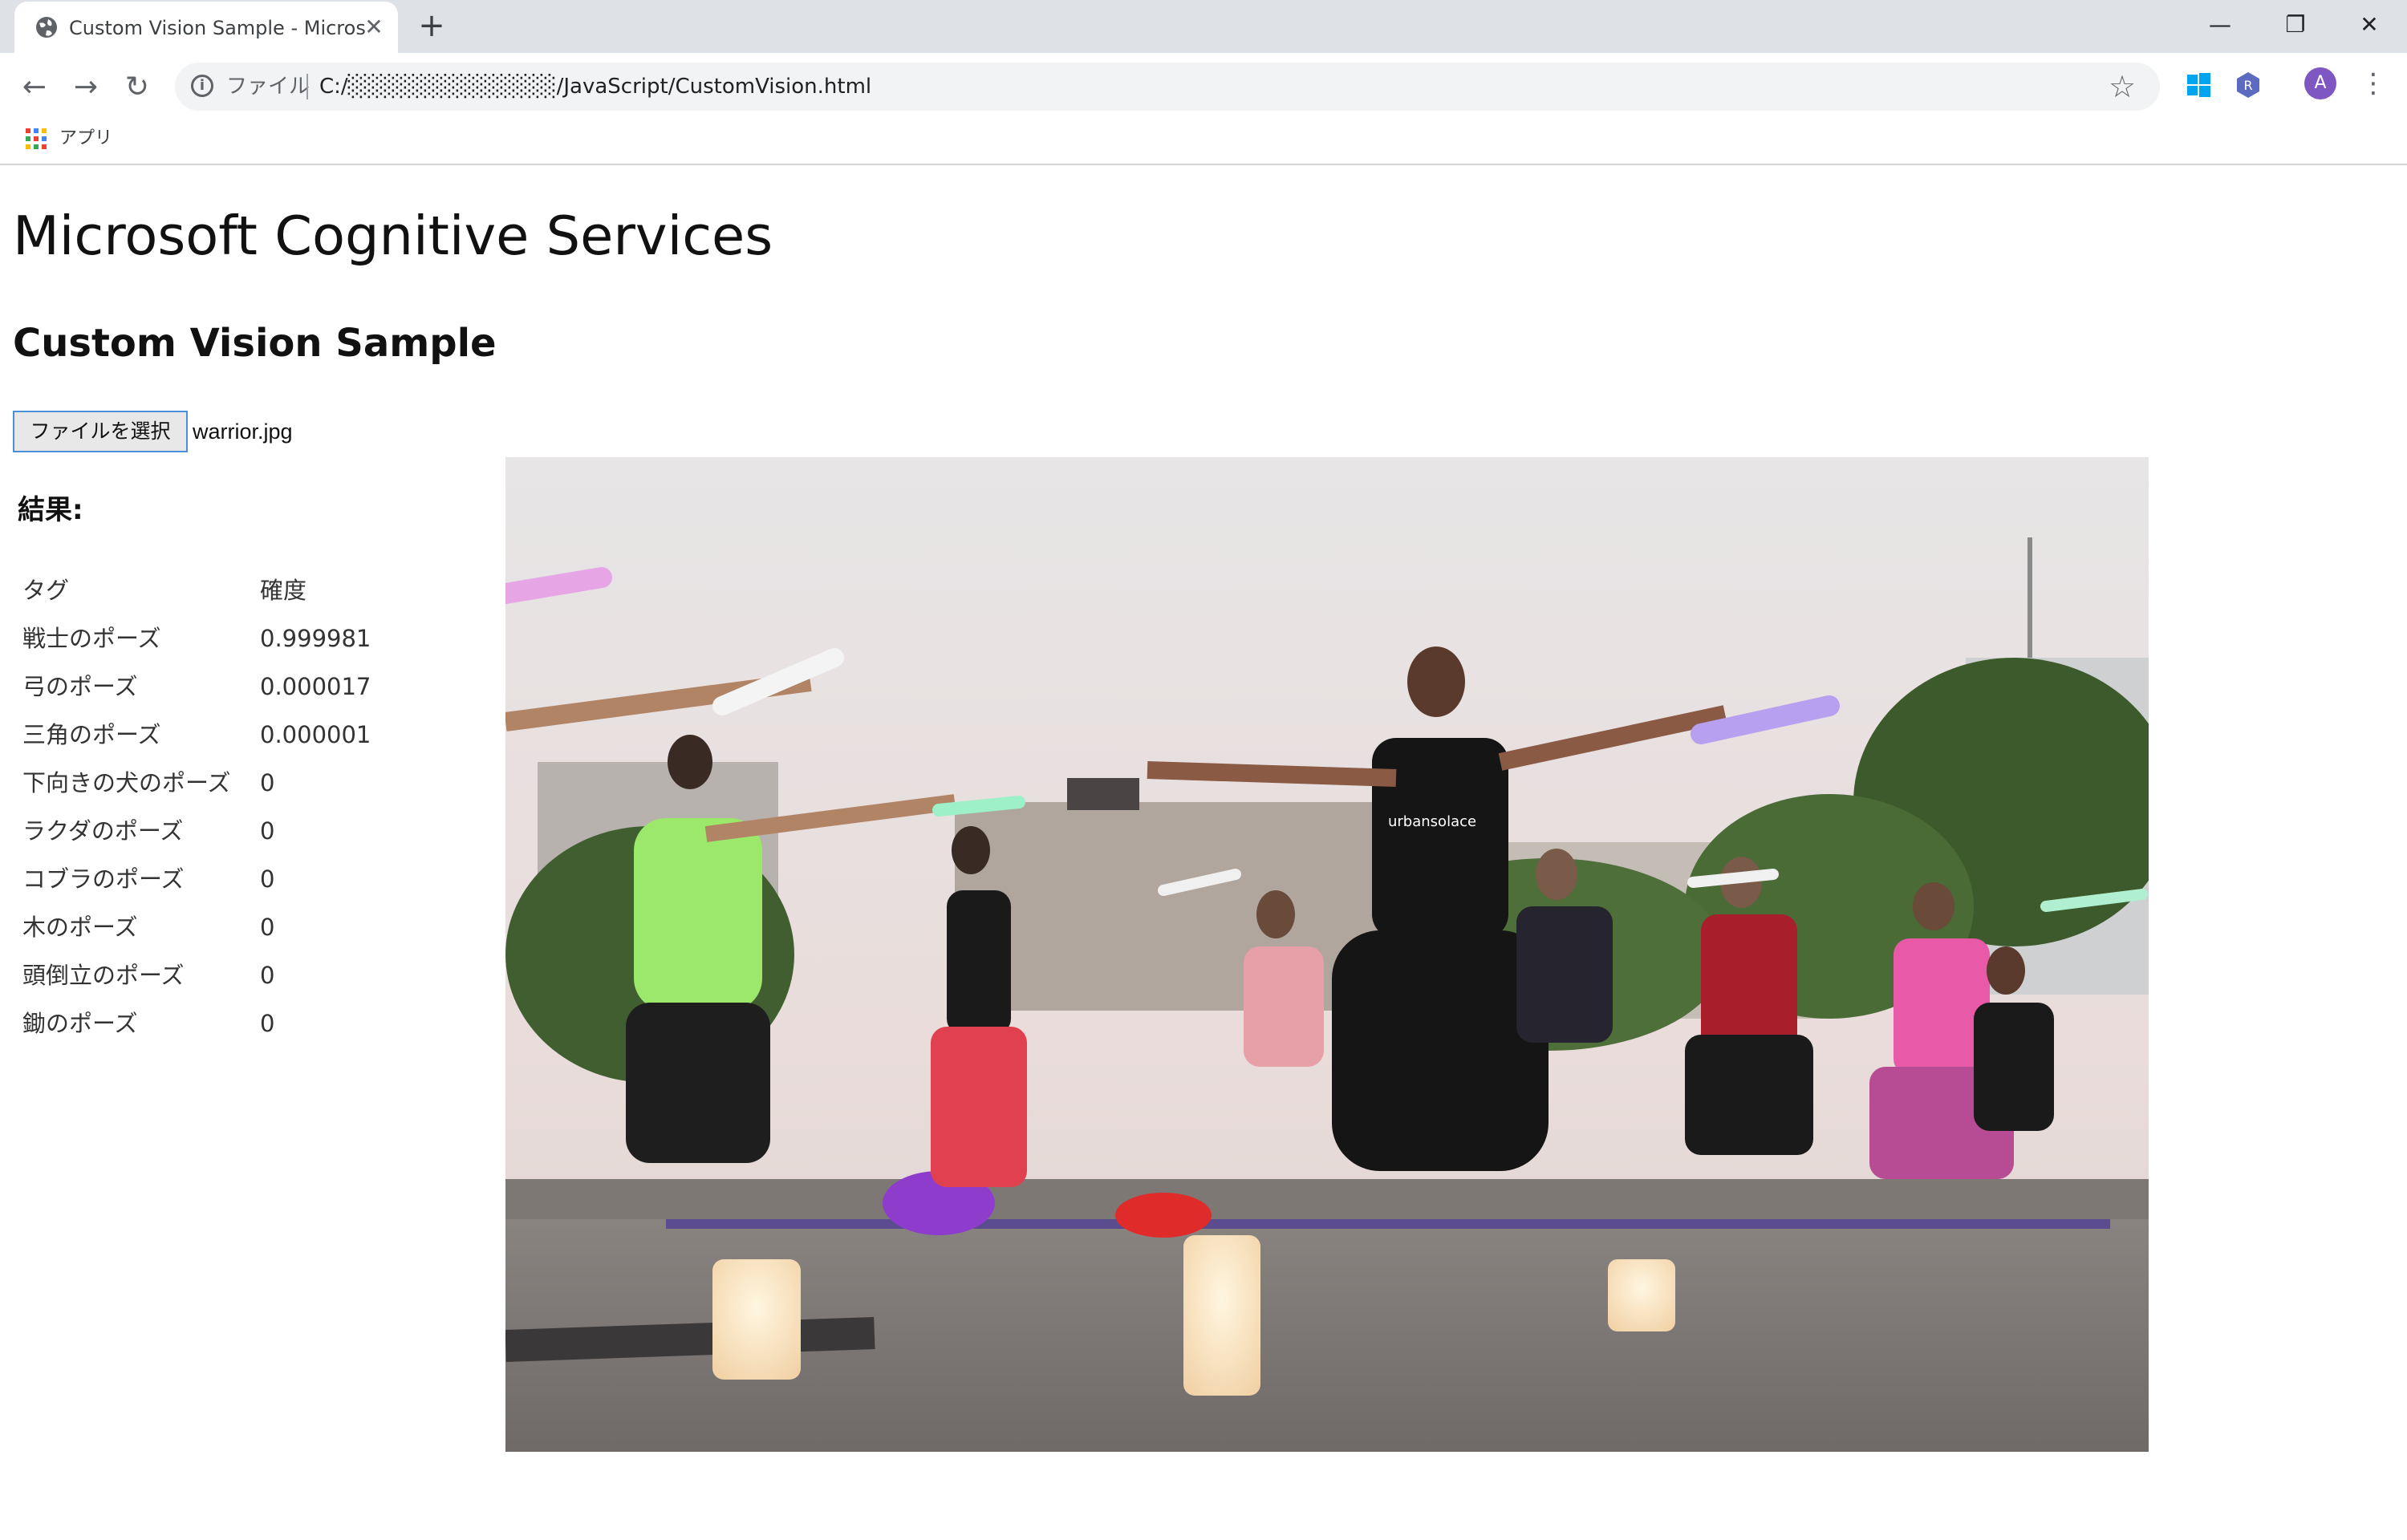 This screenshot has height=1540, width=2407. I want to click on table-row: 弓のポーズ 0.000017, so click(251, 687).